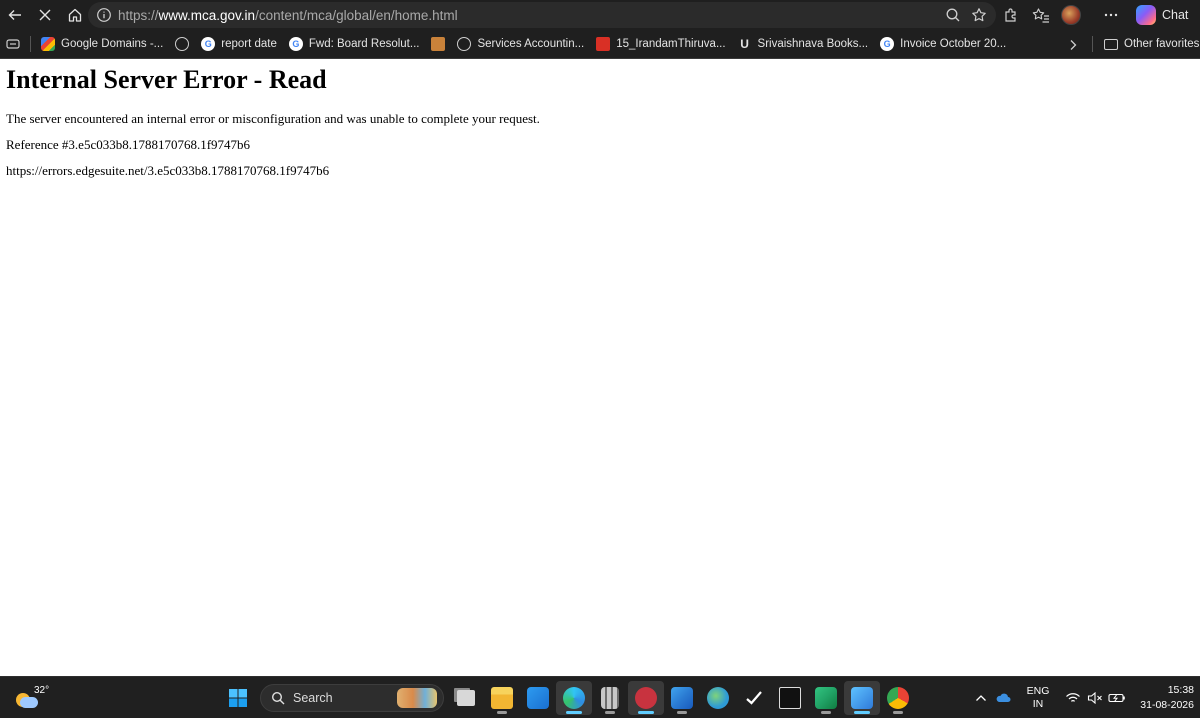 The height and width of the screenshot is (718, 1200). I want to click on taskbar-maps, so click(718, 698).